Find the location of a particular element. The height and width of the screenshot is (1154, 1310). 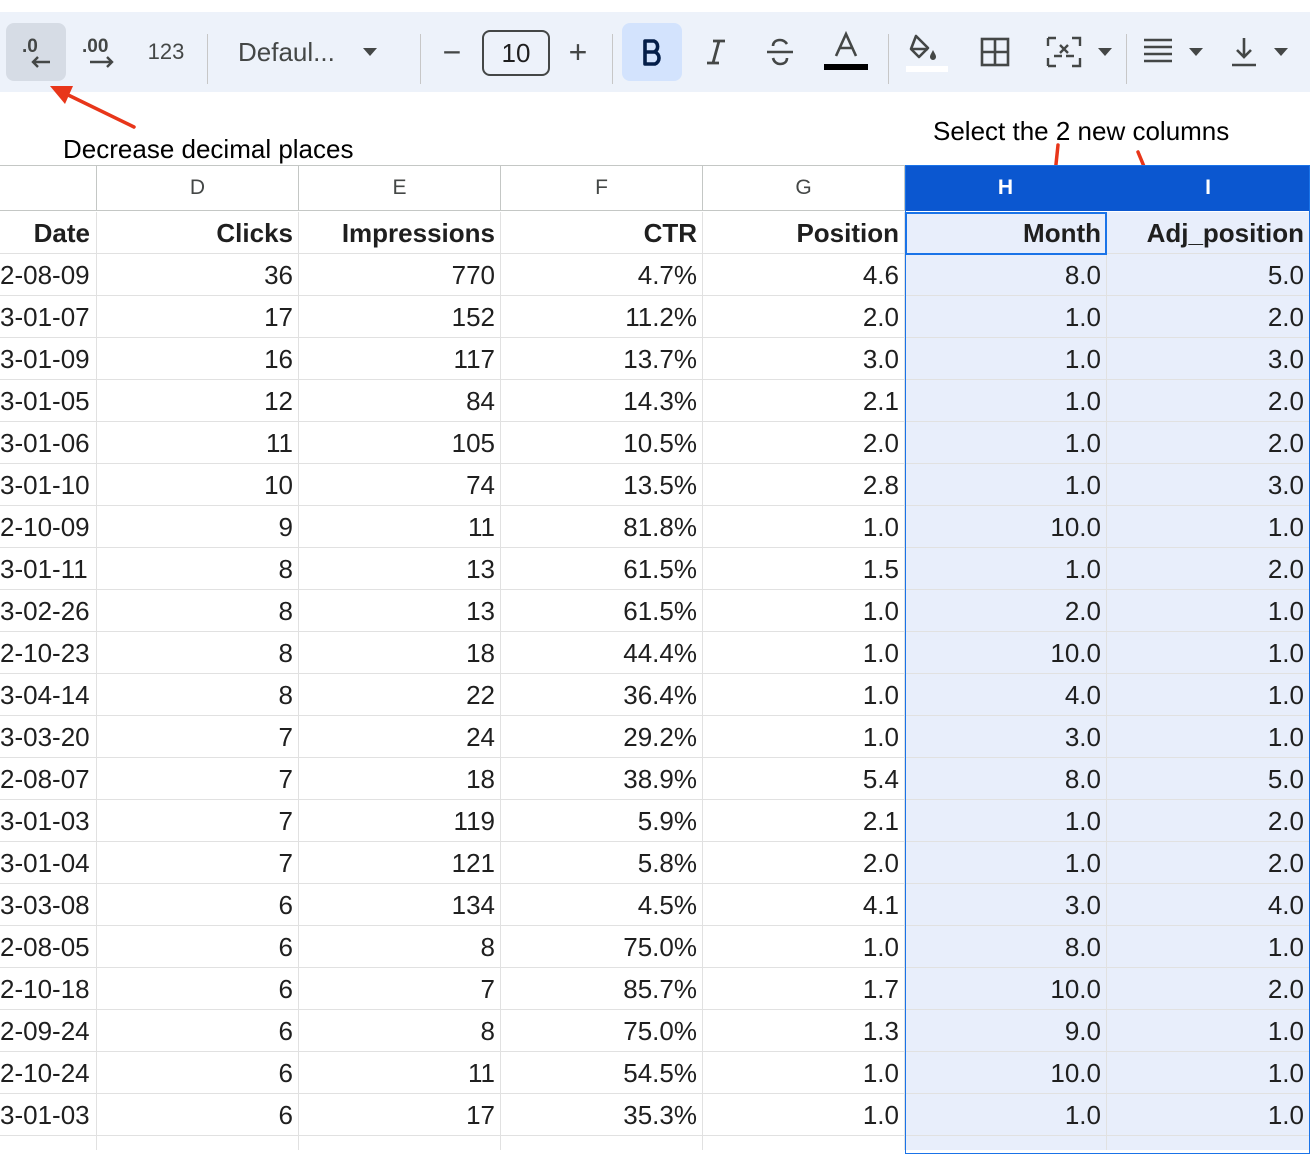

table-cell: 74 is located at coordinates (400, 485).